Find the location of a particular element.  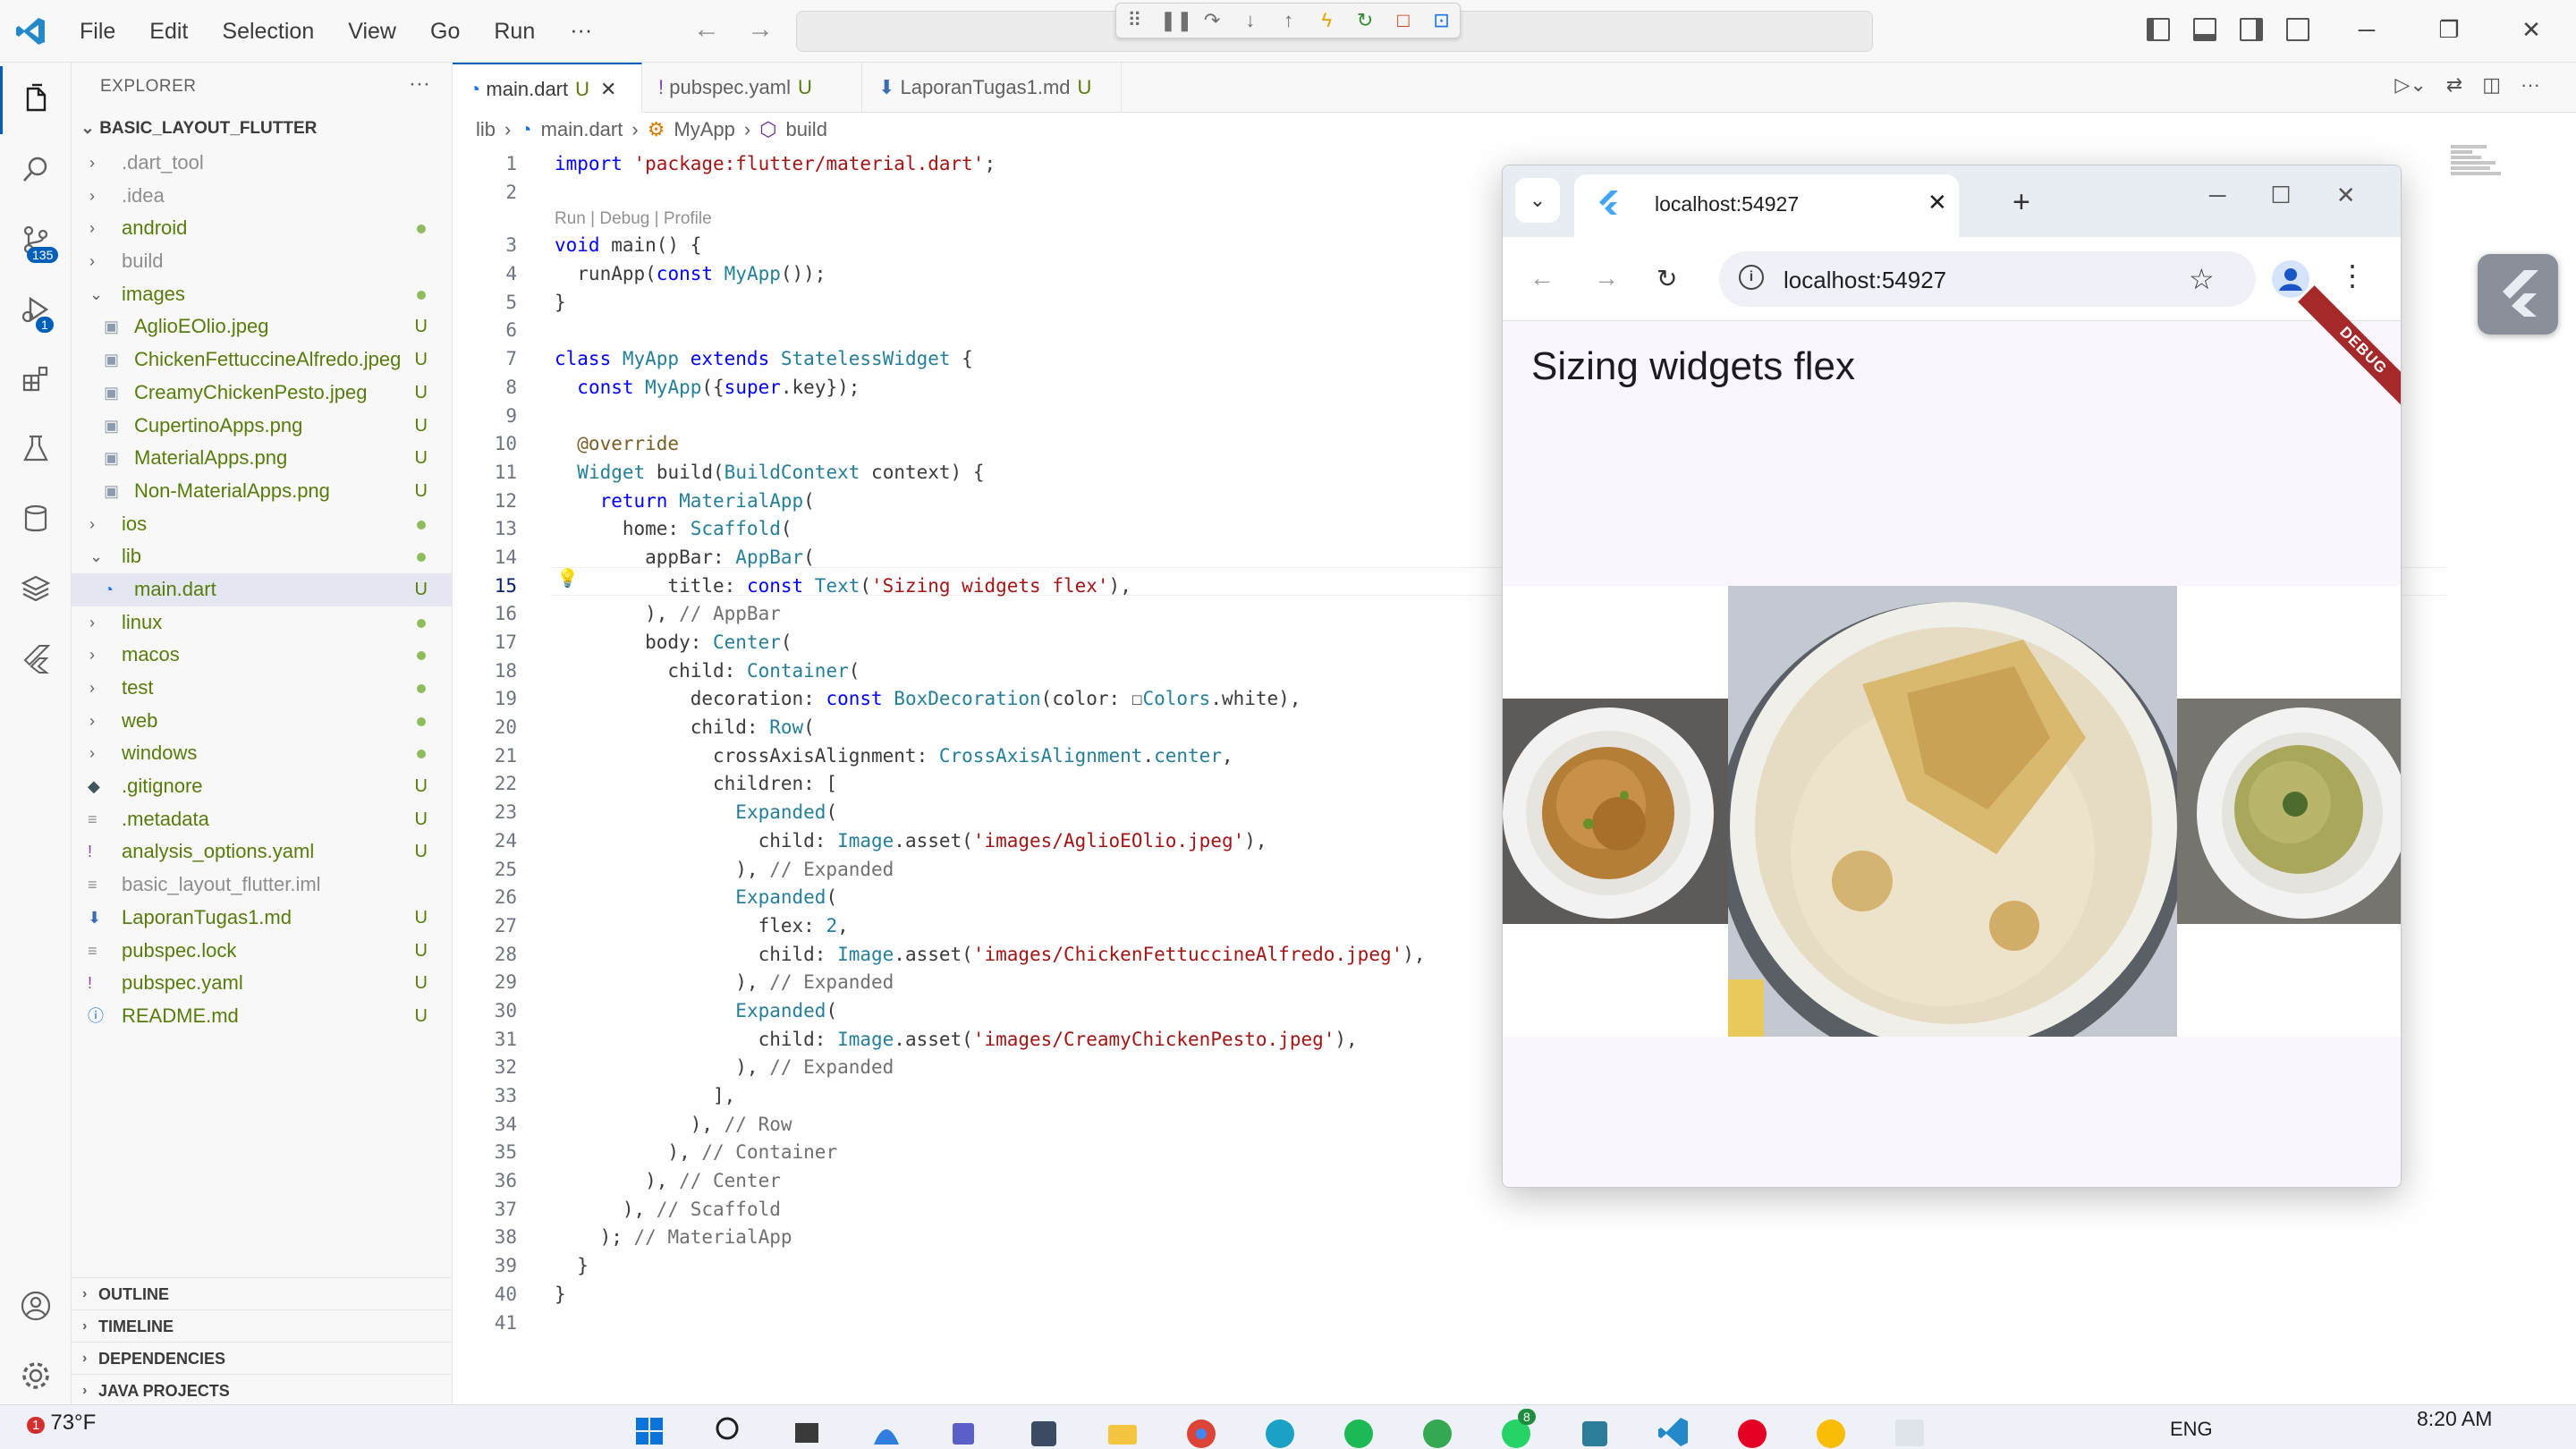

hot-restart-icon: ↻ is located at coordinates (1365, 20).